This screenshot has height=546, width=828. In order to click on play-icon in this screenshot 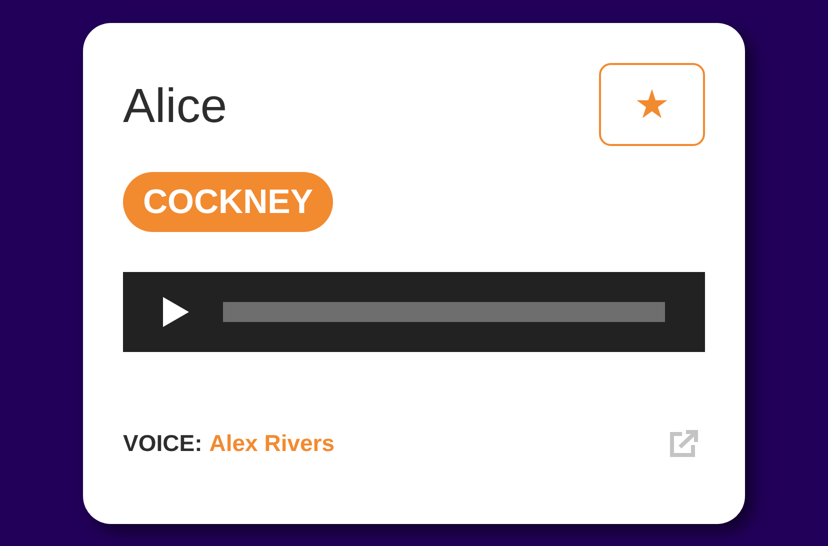, I will do `click(176, 312)`.